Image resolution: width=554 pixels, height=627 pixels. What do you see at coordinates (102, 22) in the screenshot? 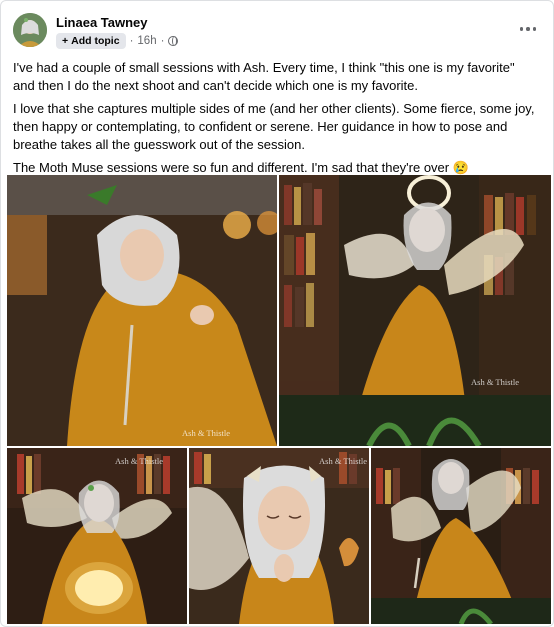
I see `author-name: Linaea Tawney` at bounding box center [102, 22].